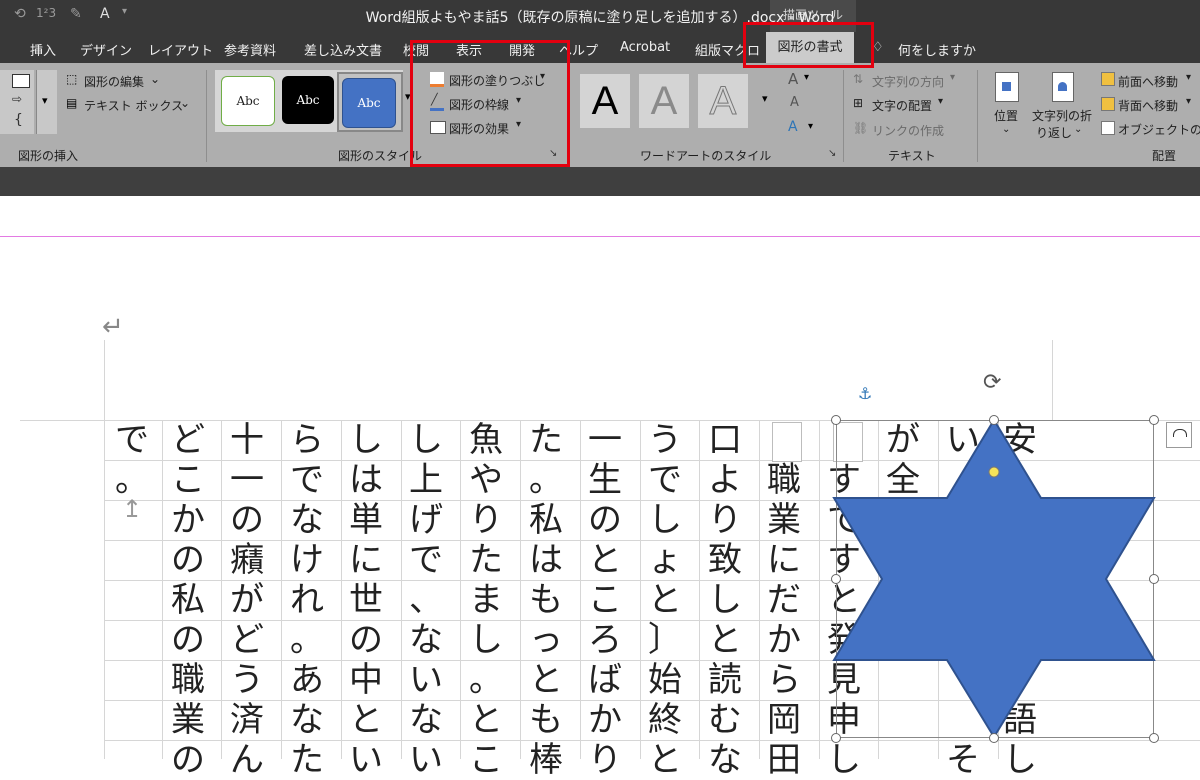  I want to click on layout-options-icon, so click(1180, 433).